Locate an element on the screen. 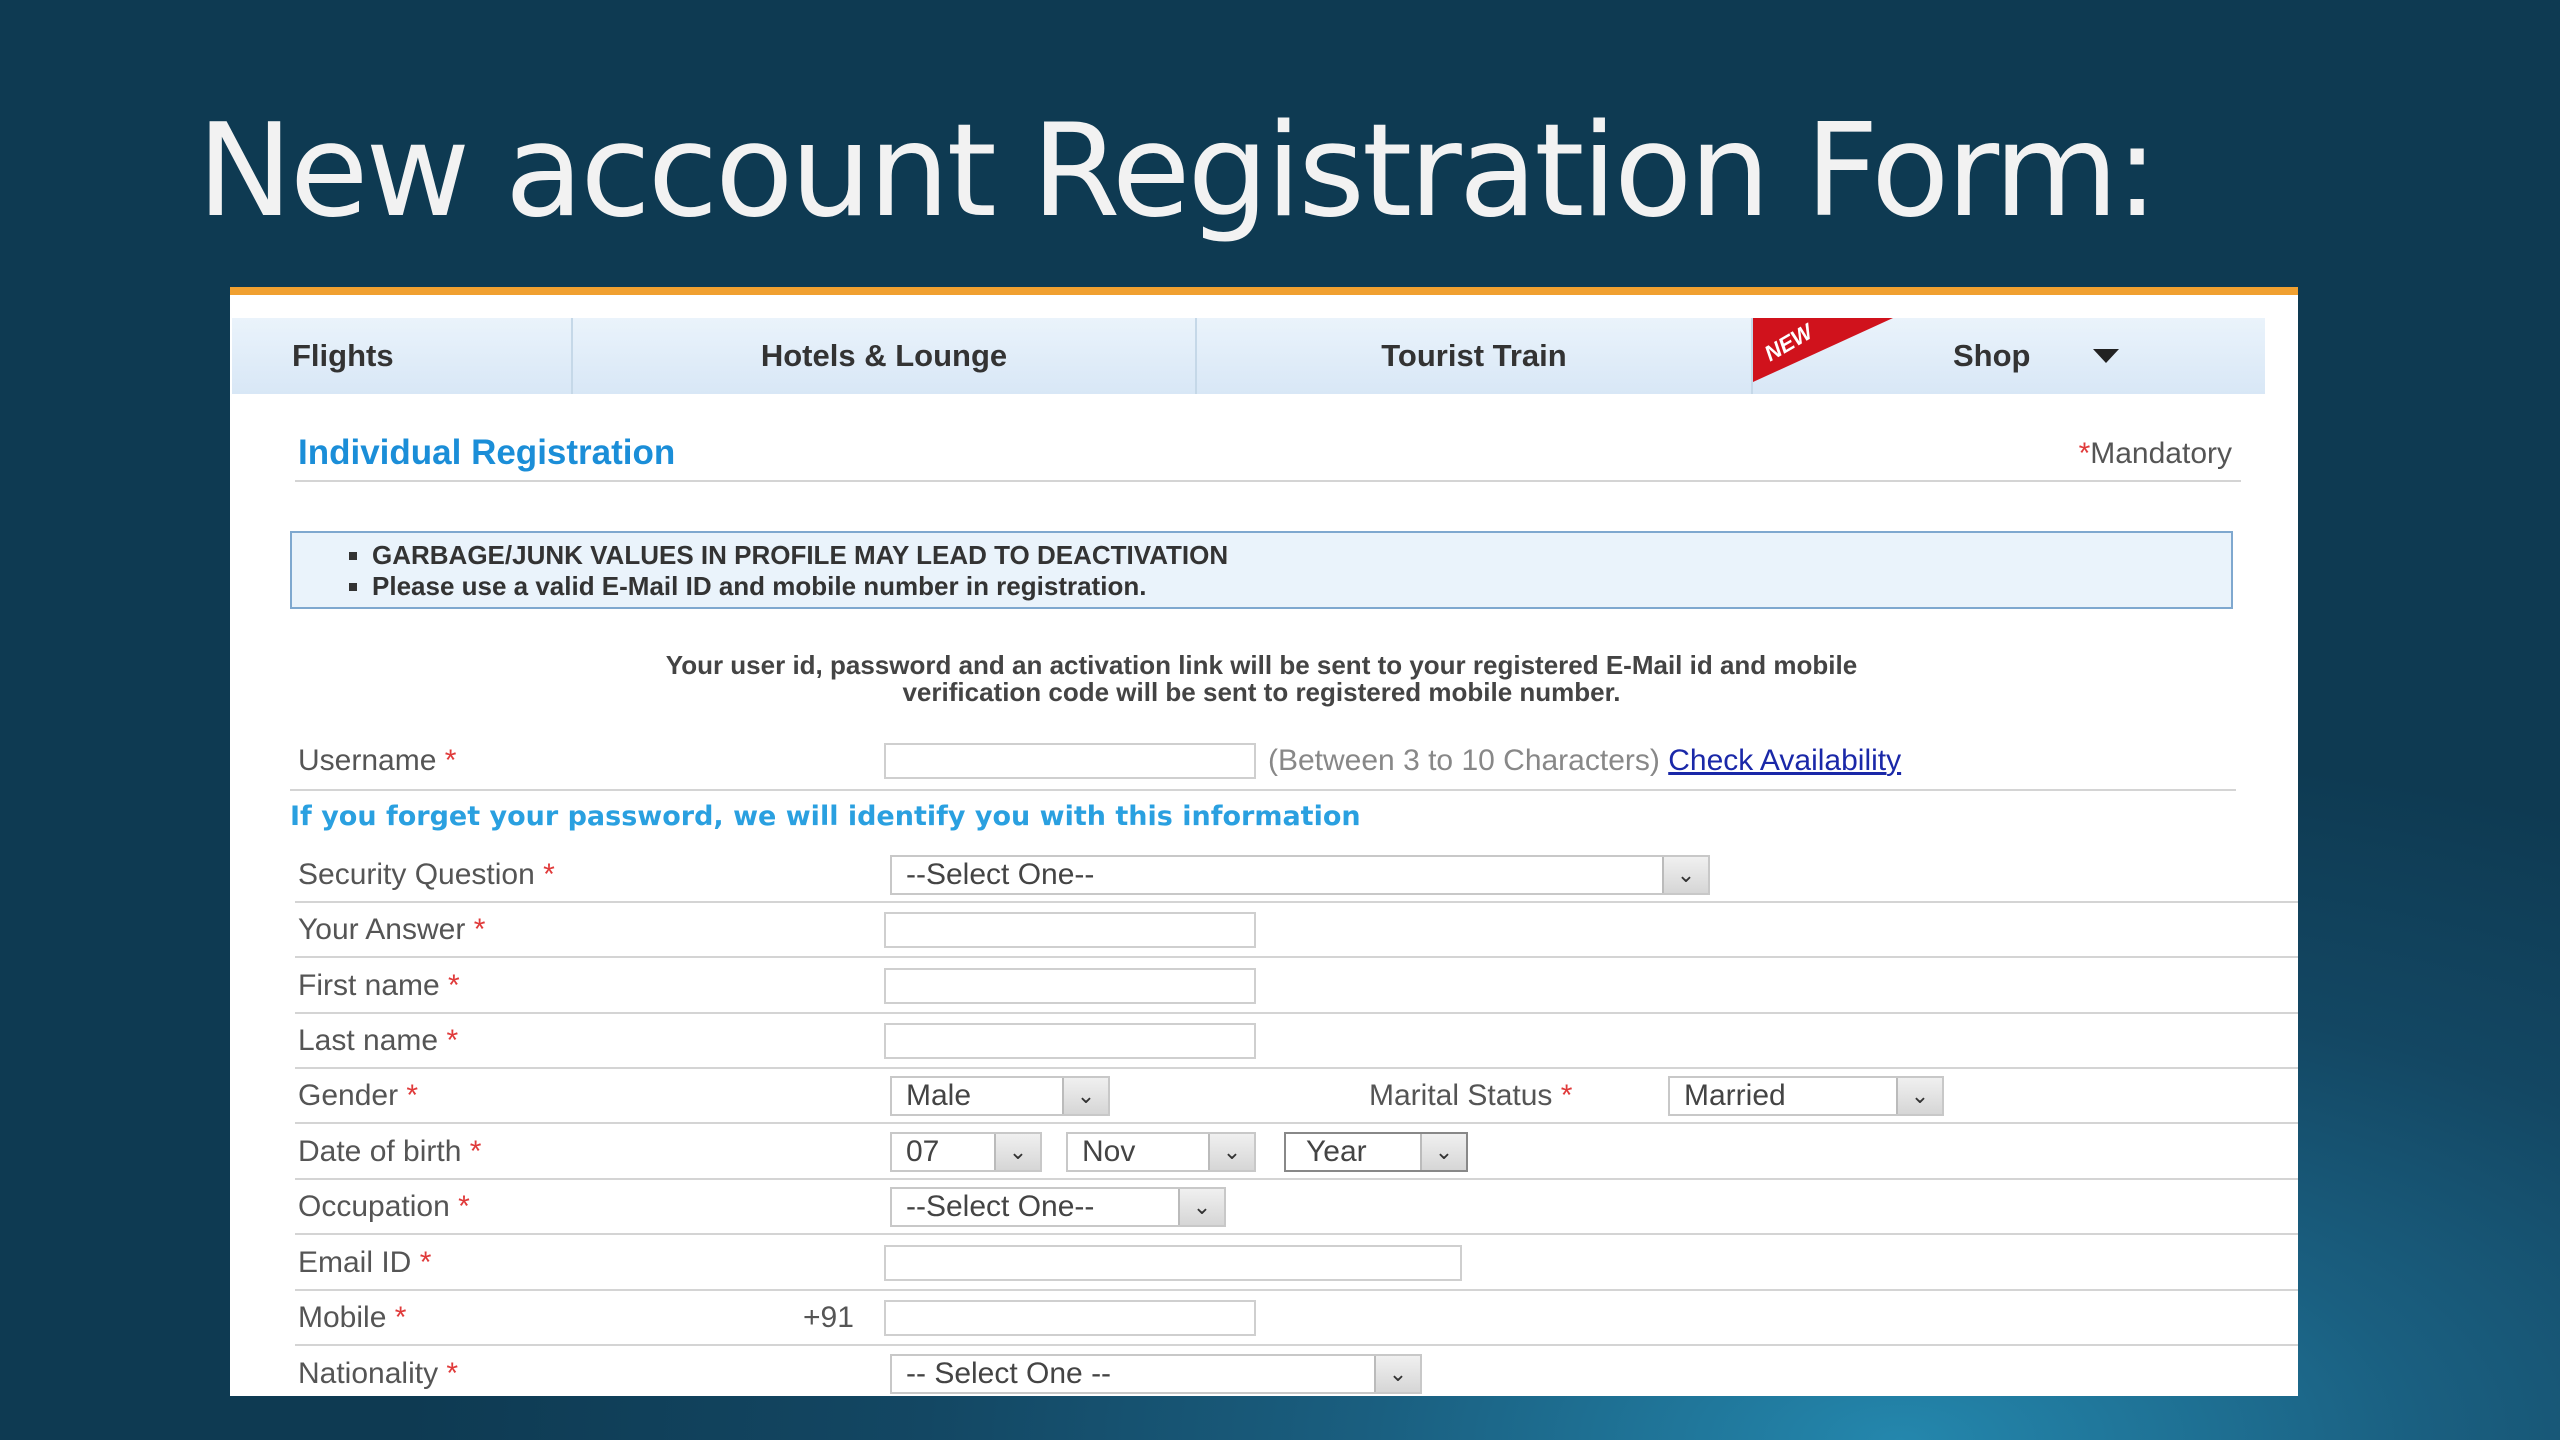 The image size is (2560, 1440). slide-title: New account Registration Form: is located at coordinates (1178, 171).